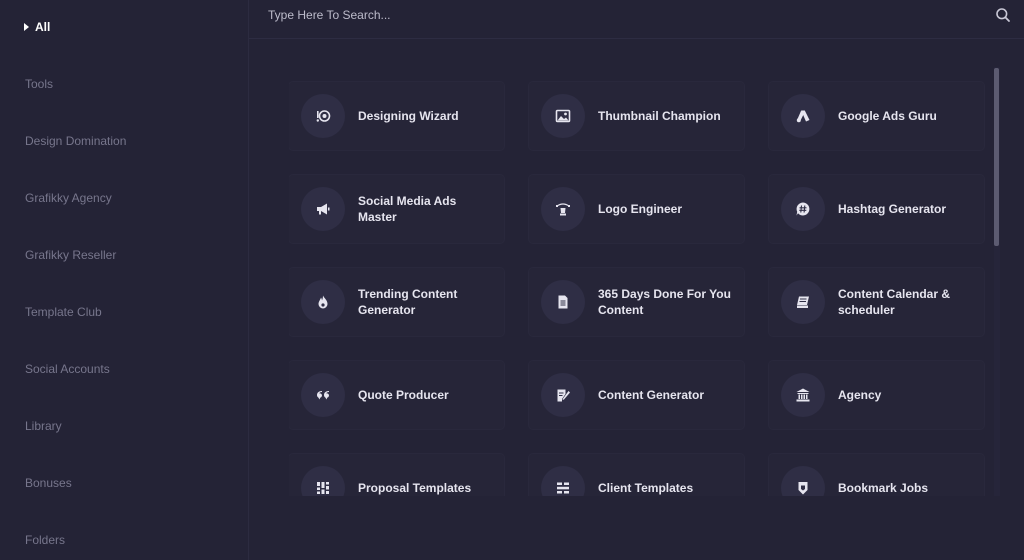 This screenshot has height=560, width=1024. I want to click on card-agency: Agency, so click(876, 395).